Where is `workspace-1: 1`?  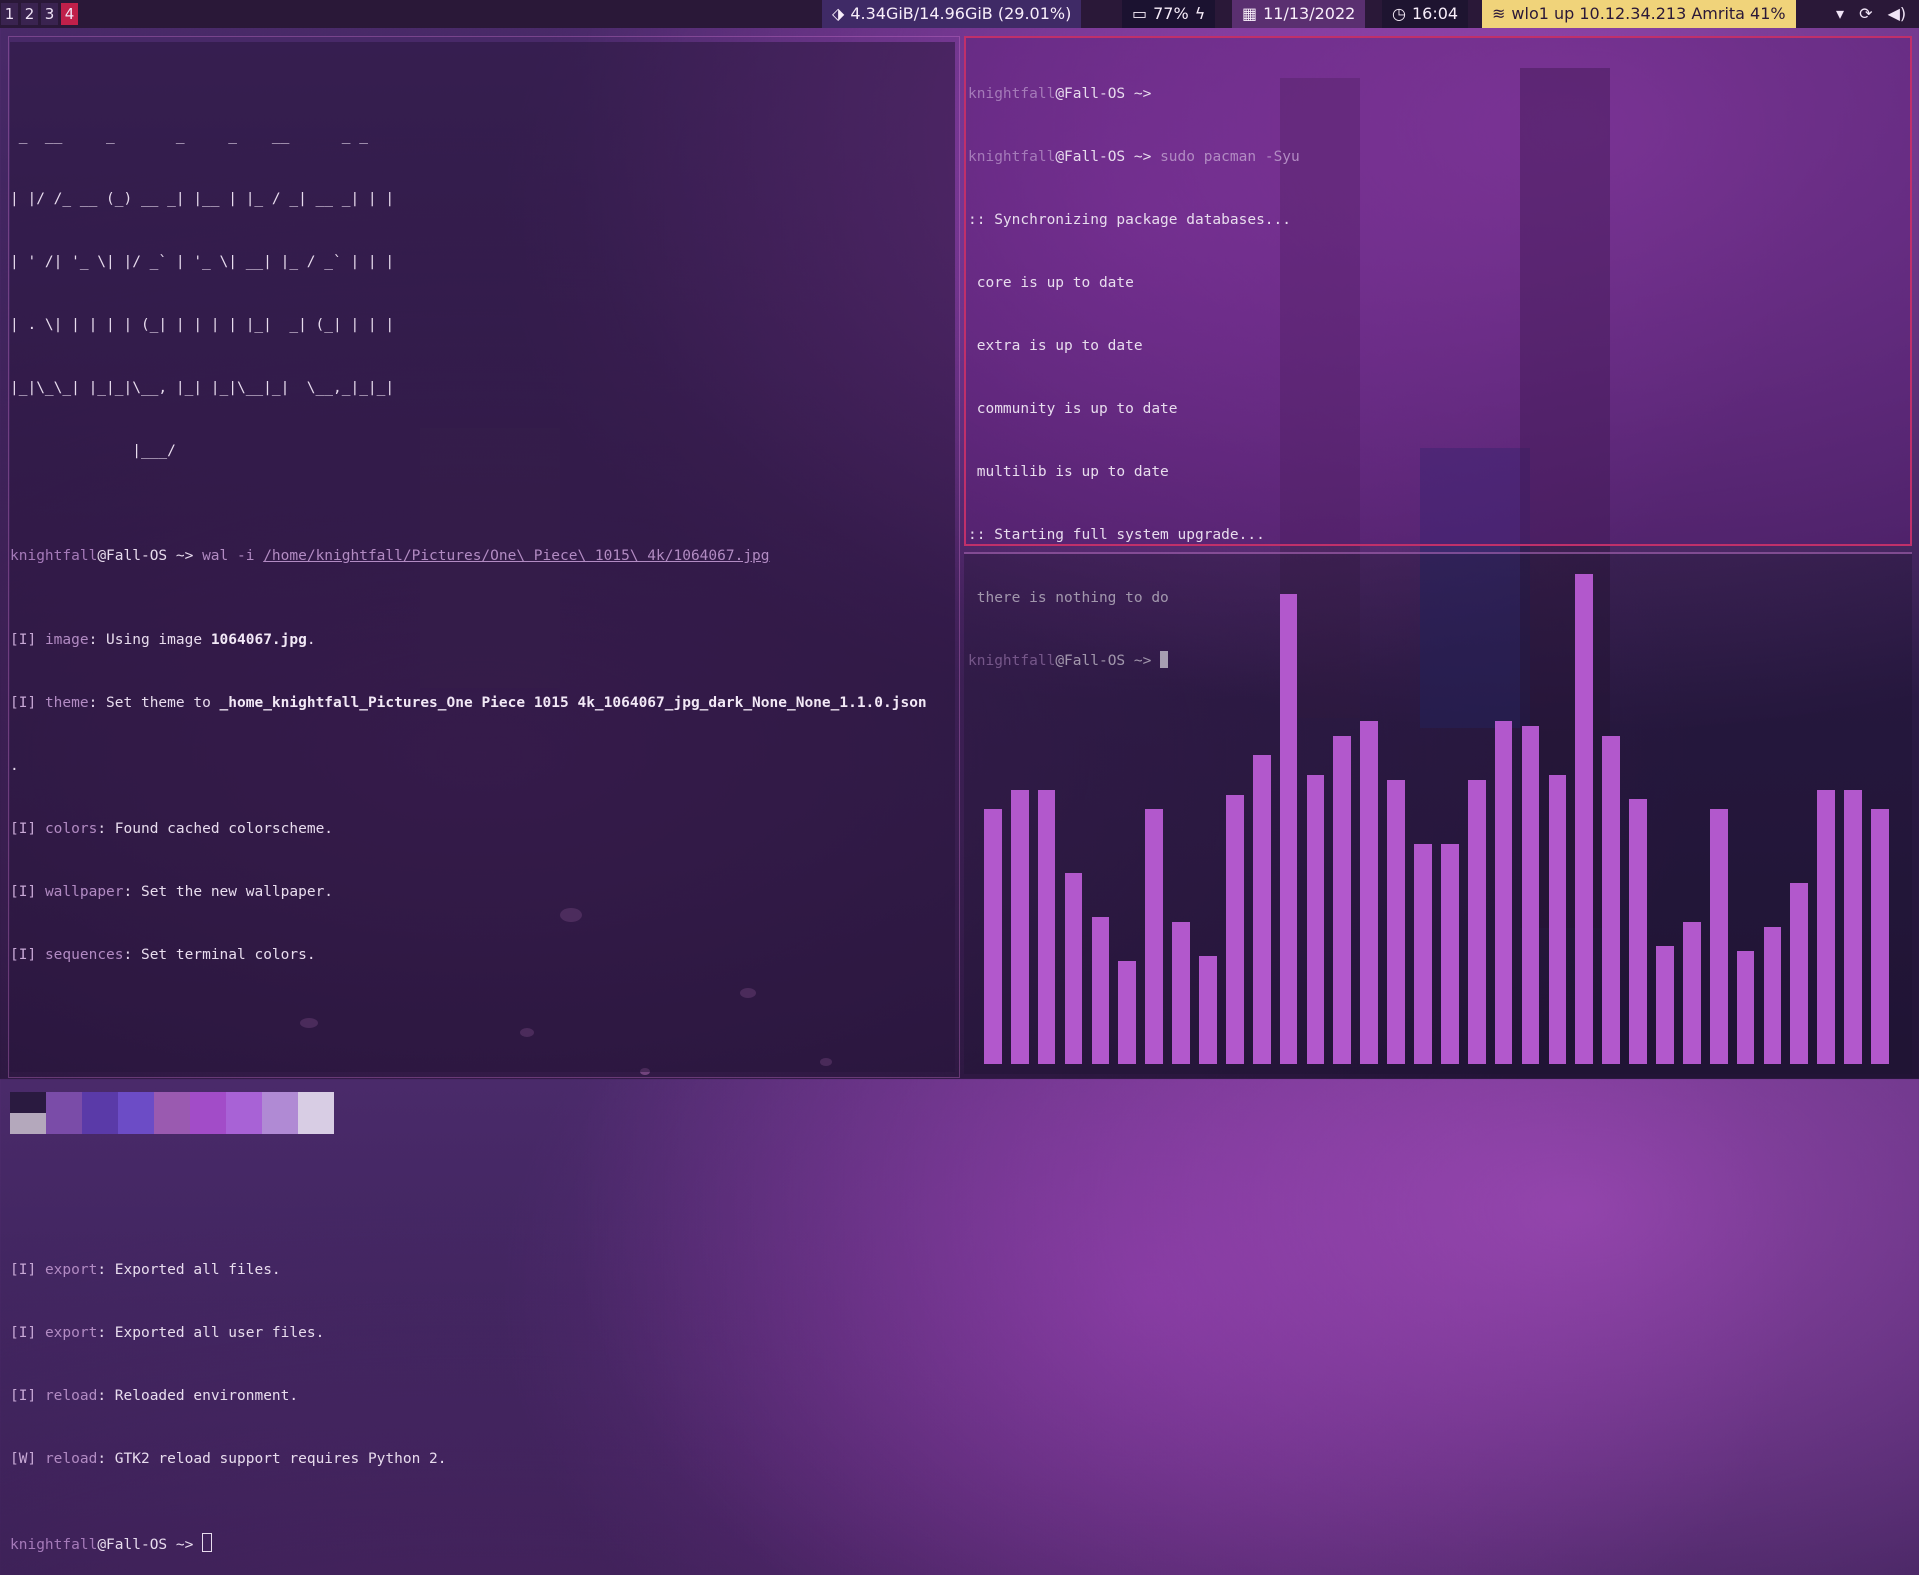
workspace-1: 1 is located at coordinates (9, 14).